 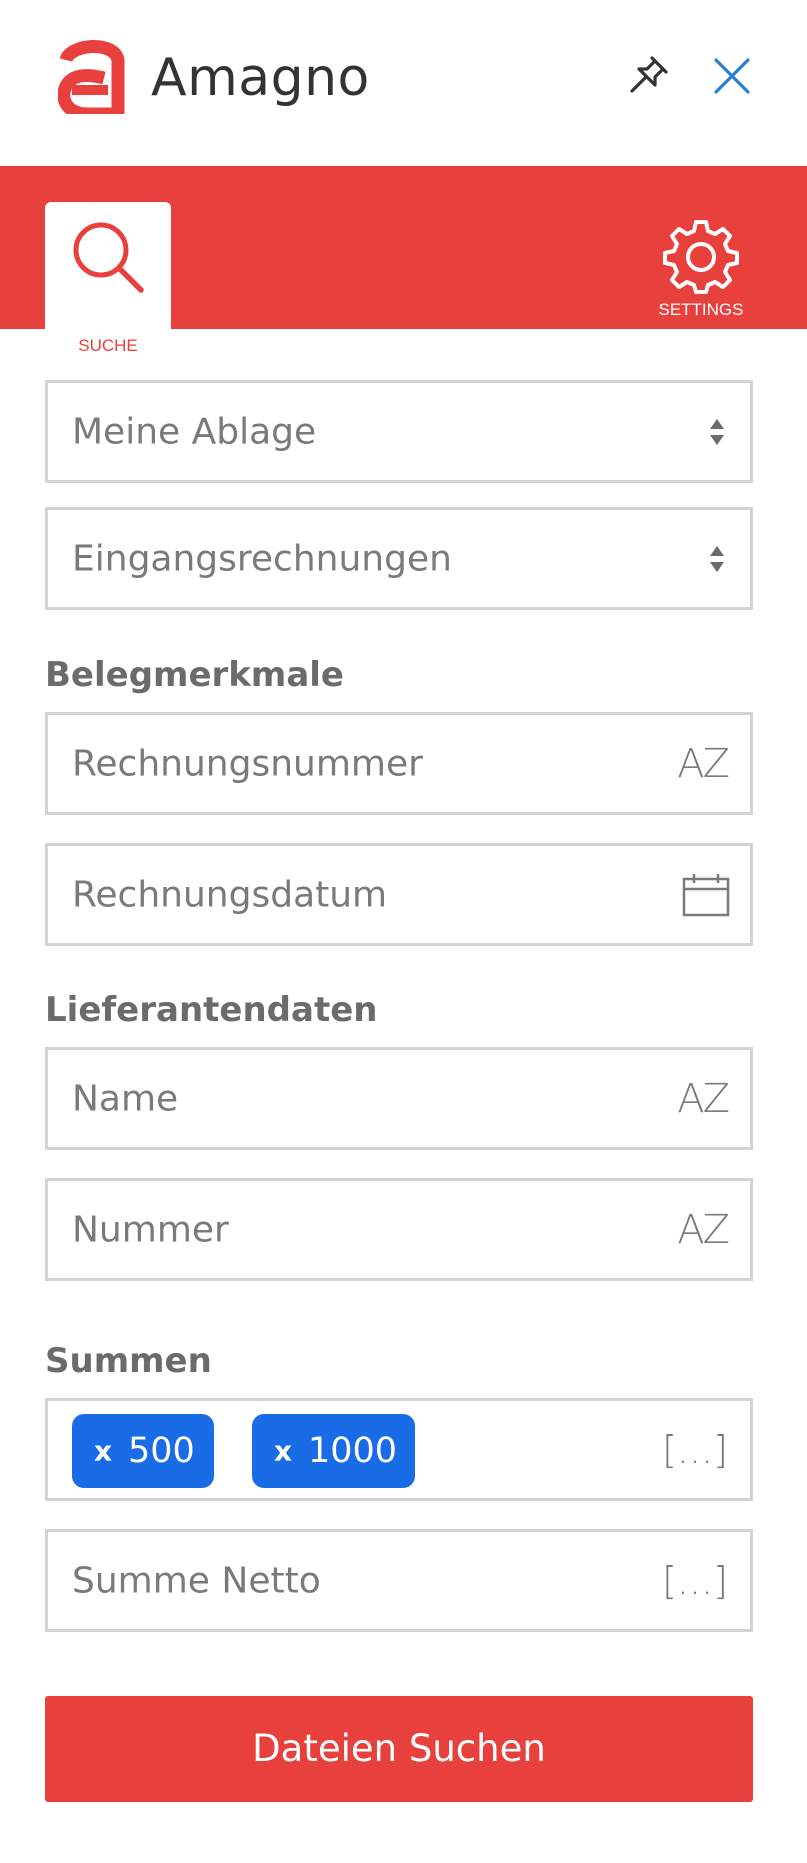 I want to click on amagno-logo-icon, so click(x=91, y=77).